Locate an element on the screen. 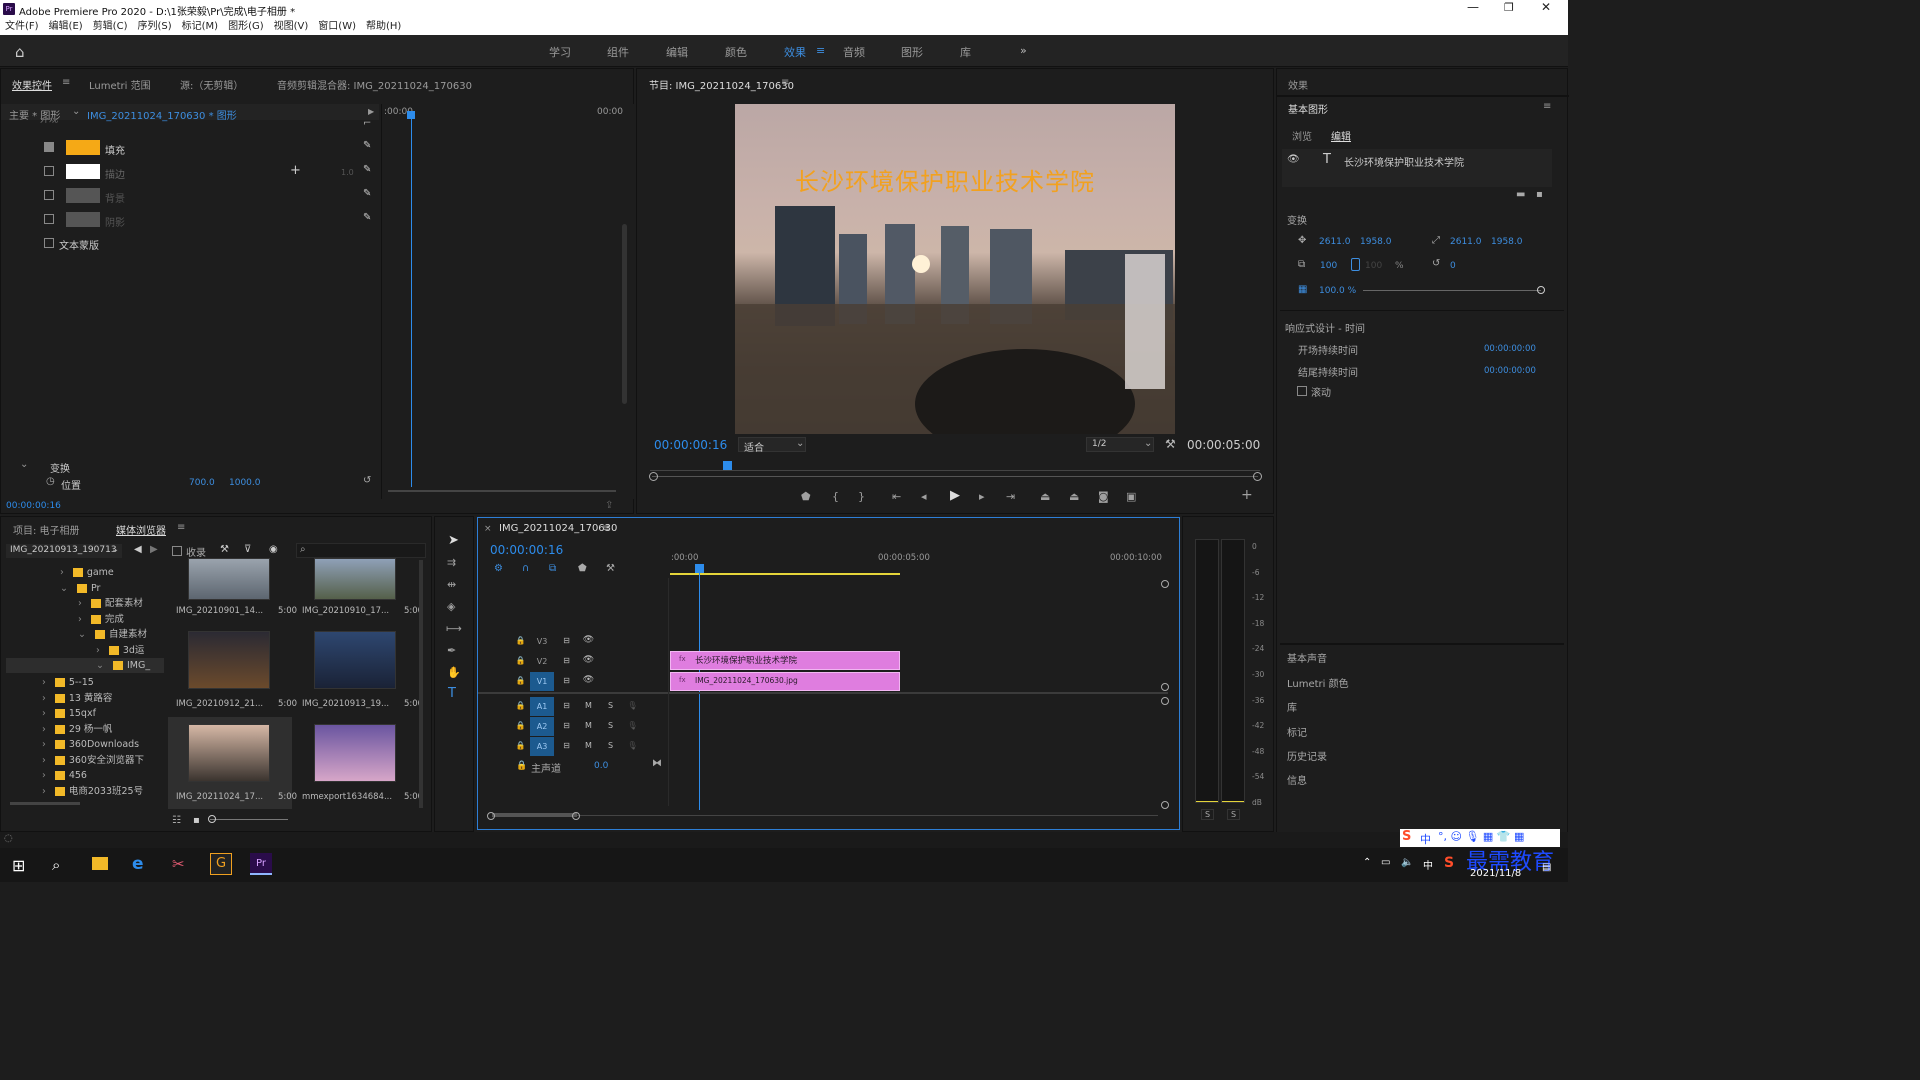 This screenshot has height=1080, width=1920. thumbnail-size-slider is located at coordinates (249, 819).